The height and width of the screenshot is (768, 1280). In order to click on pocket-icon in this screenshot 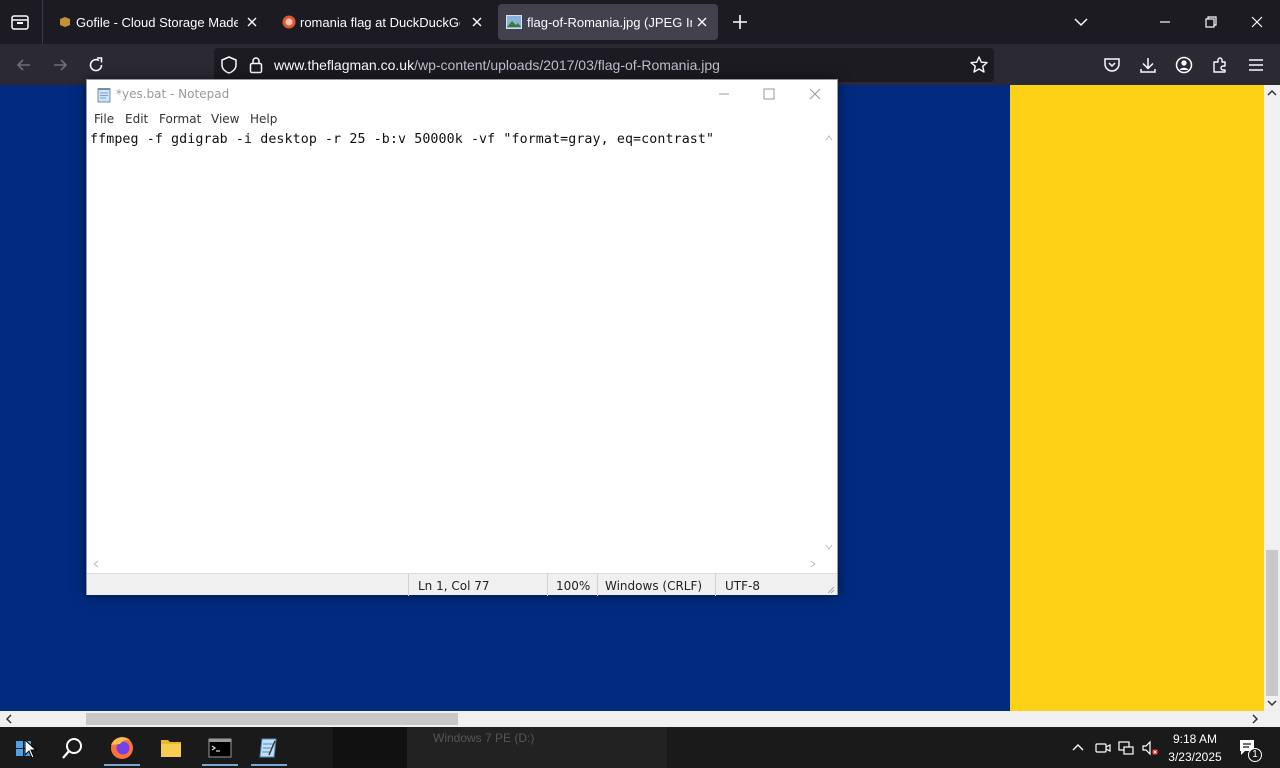, I will do `click(1112, 65)`.